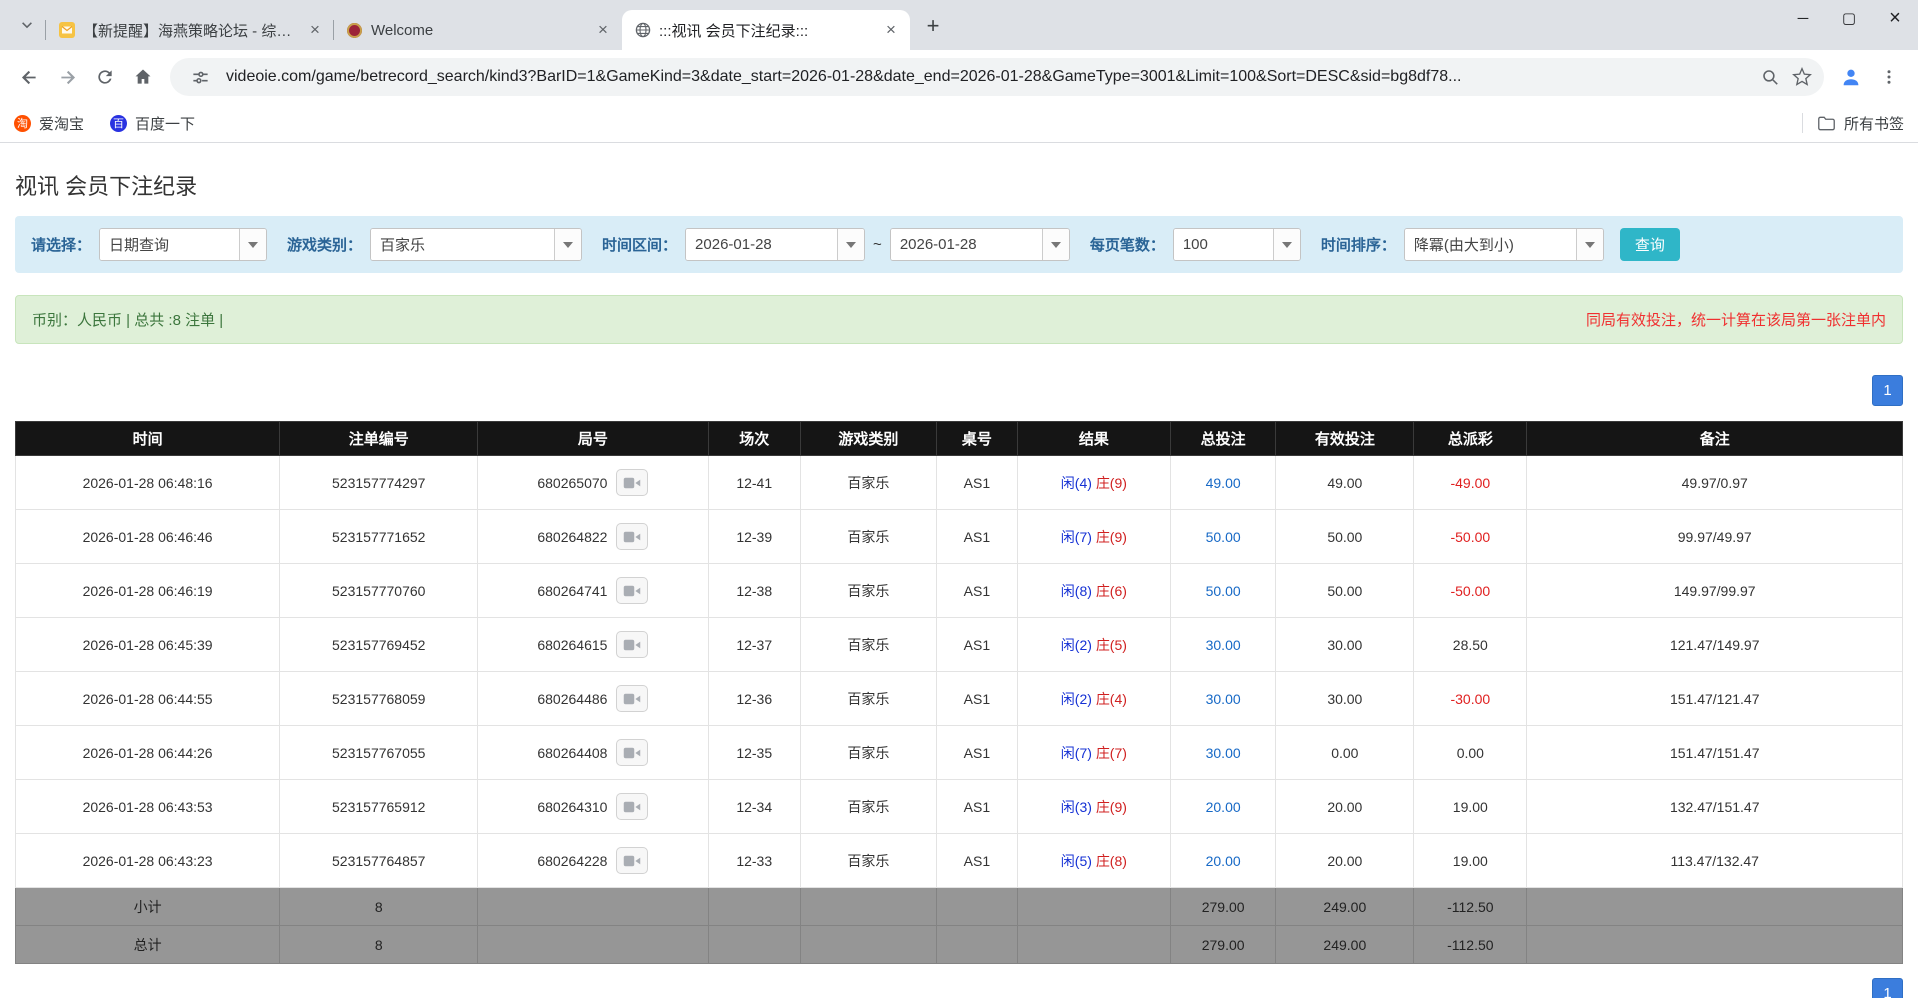  What do you see at coordinates (379, 536) in the screenshot?
I see `cell-bet-id: 523157771652` at bounding box center [379, 536].